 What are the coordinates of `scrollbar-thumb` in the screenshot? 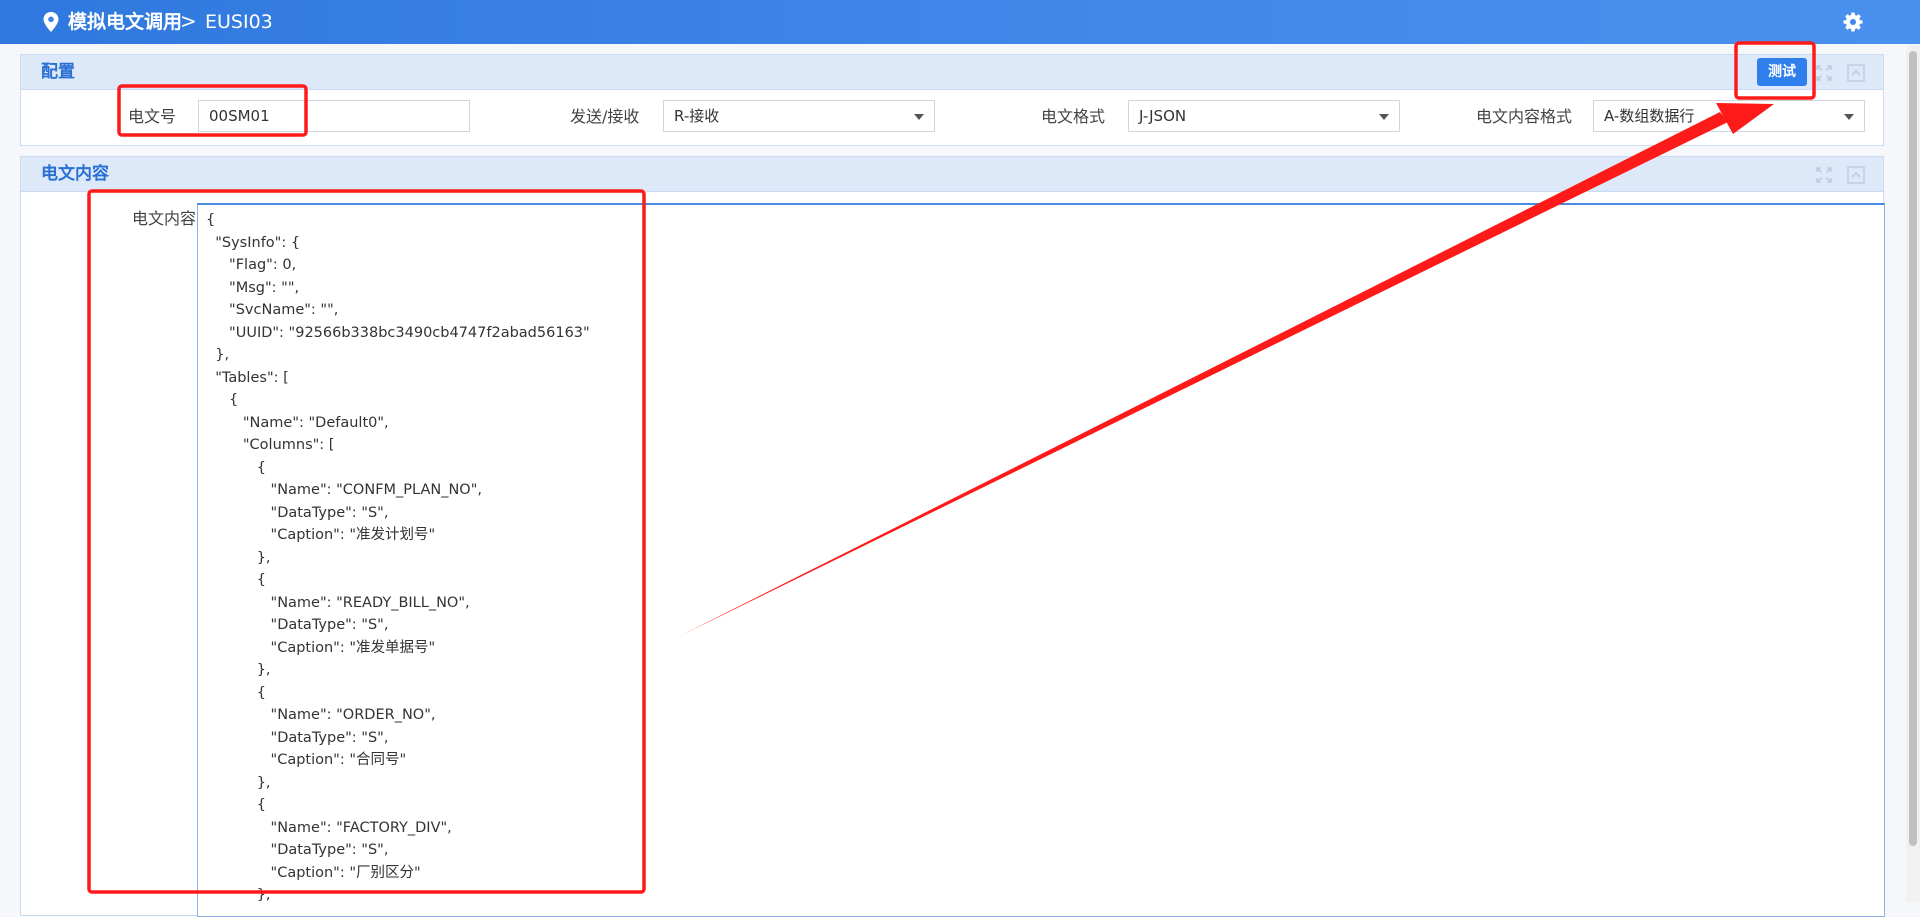 It's located at (1913, 448).